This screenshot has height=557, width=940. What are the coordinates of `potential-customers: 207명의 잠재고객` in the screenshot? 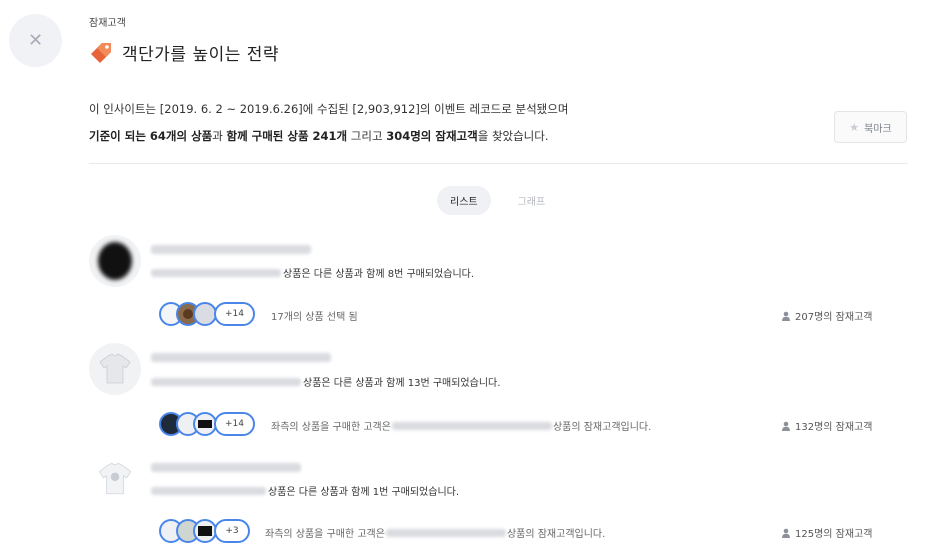 It's located at (826, 315).